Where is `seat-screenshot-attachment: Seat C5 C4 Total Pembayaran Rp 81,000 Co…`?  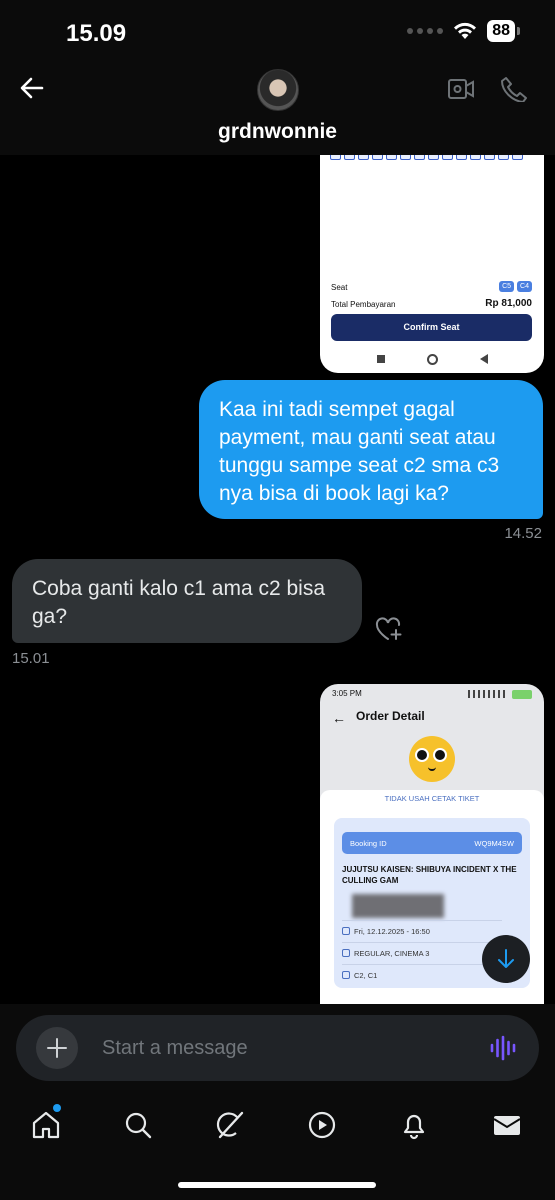
seat-screenshot-attachment: Seat C5 C4 Total Pembayaran Rp 81,000 Co… is located at coordinates (432, 251).